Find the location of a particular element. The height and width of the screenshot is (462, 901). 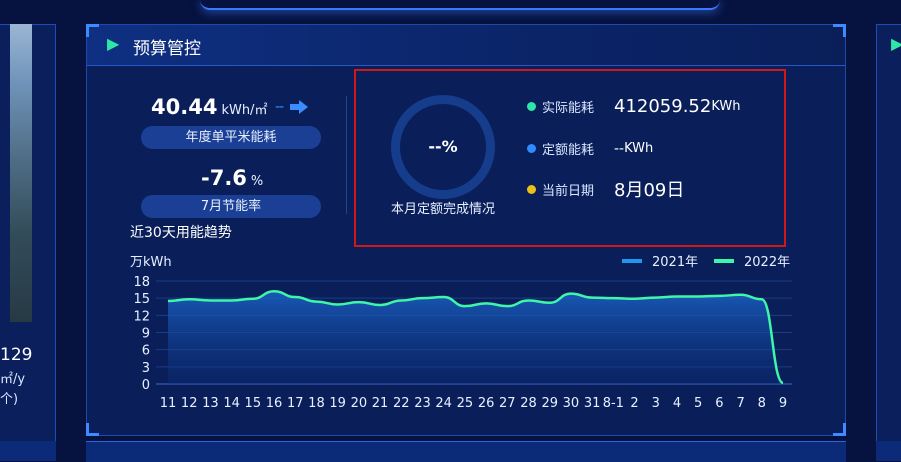

x-tick-label: 15 is located at coordinates (253, 403).